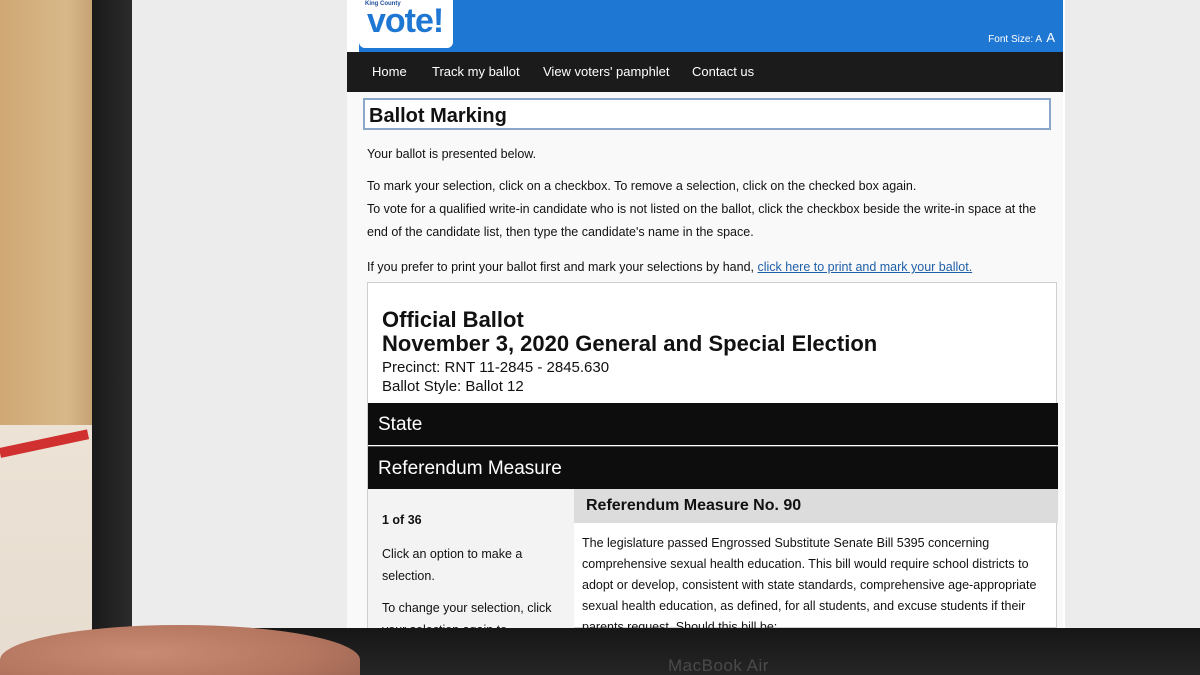 The width and height of the screenshot is (1200, 675). What do you see at coordinates (453, 319) in the screenshot?
I see `ballot-heading: Official Ballot` at bounding box center [453, 319].